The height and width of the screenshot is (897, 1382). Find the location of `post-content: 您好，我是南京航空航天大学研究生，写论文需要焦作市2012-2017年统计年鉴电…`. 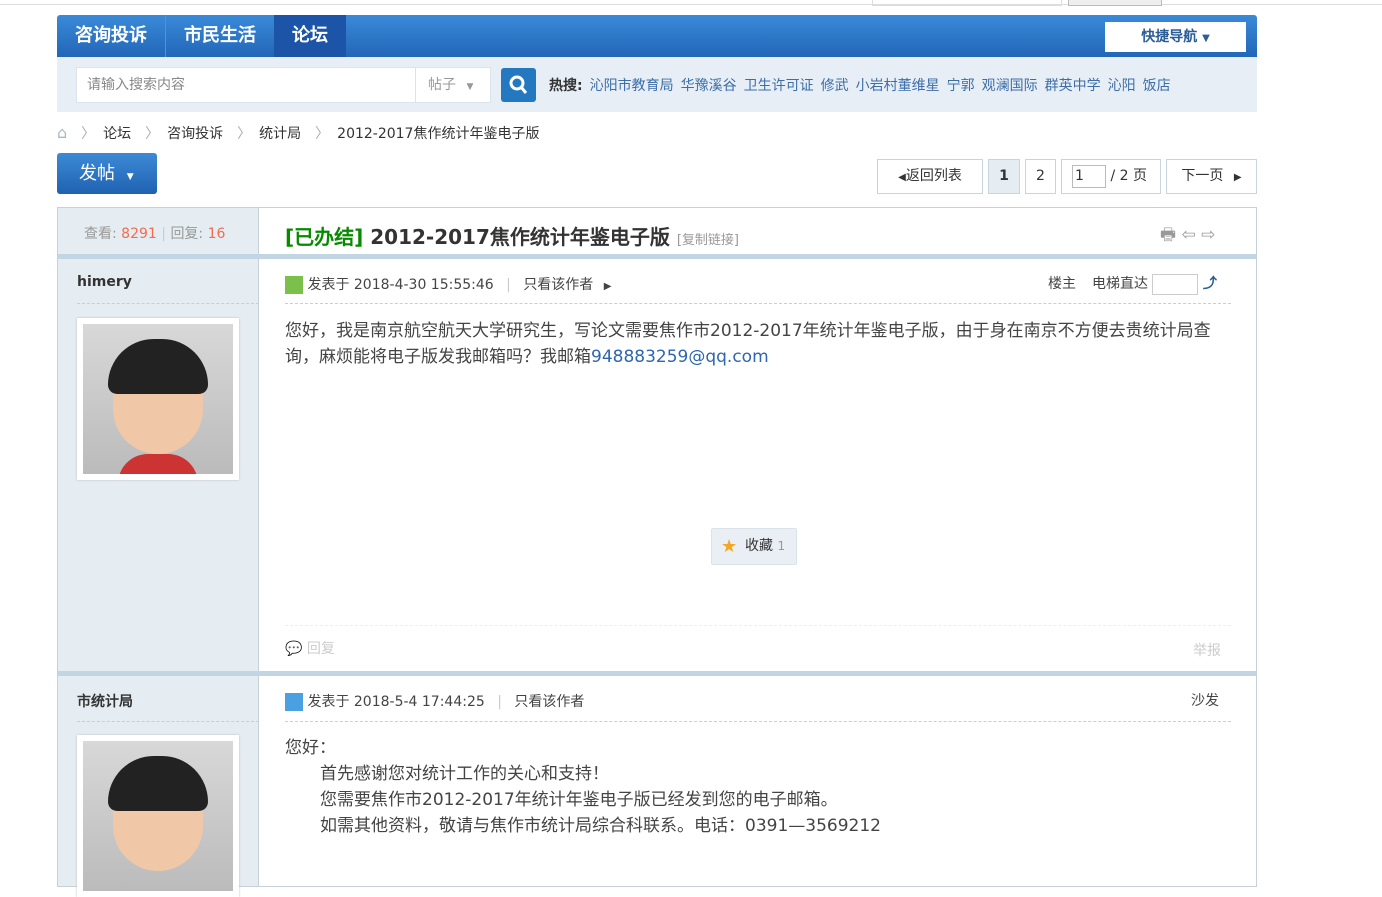

post-content: 您好，我是南京航空航天大学研究生，写论文需要焦作市2012-2017年统计年鉴电… is located at coordinates (760, 344).